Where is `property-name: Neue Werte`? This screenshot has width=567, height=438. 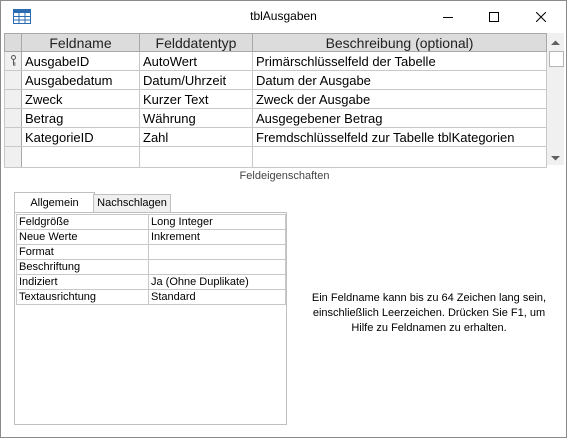
property-name: Neue Werte is located at coordinates (82, 237).